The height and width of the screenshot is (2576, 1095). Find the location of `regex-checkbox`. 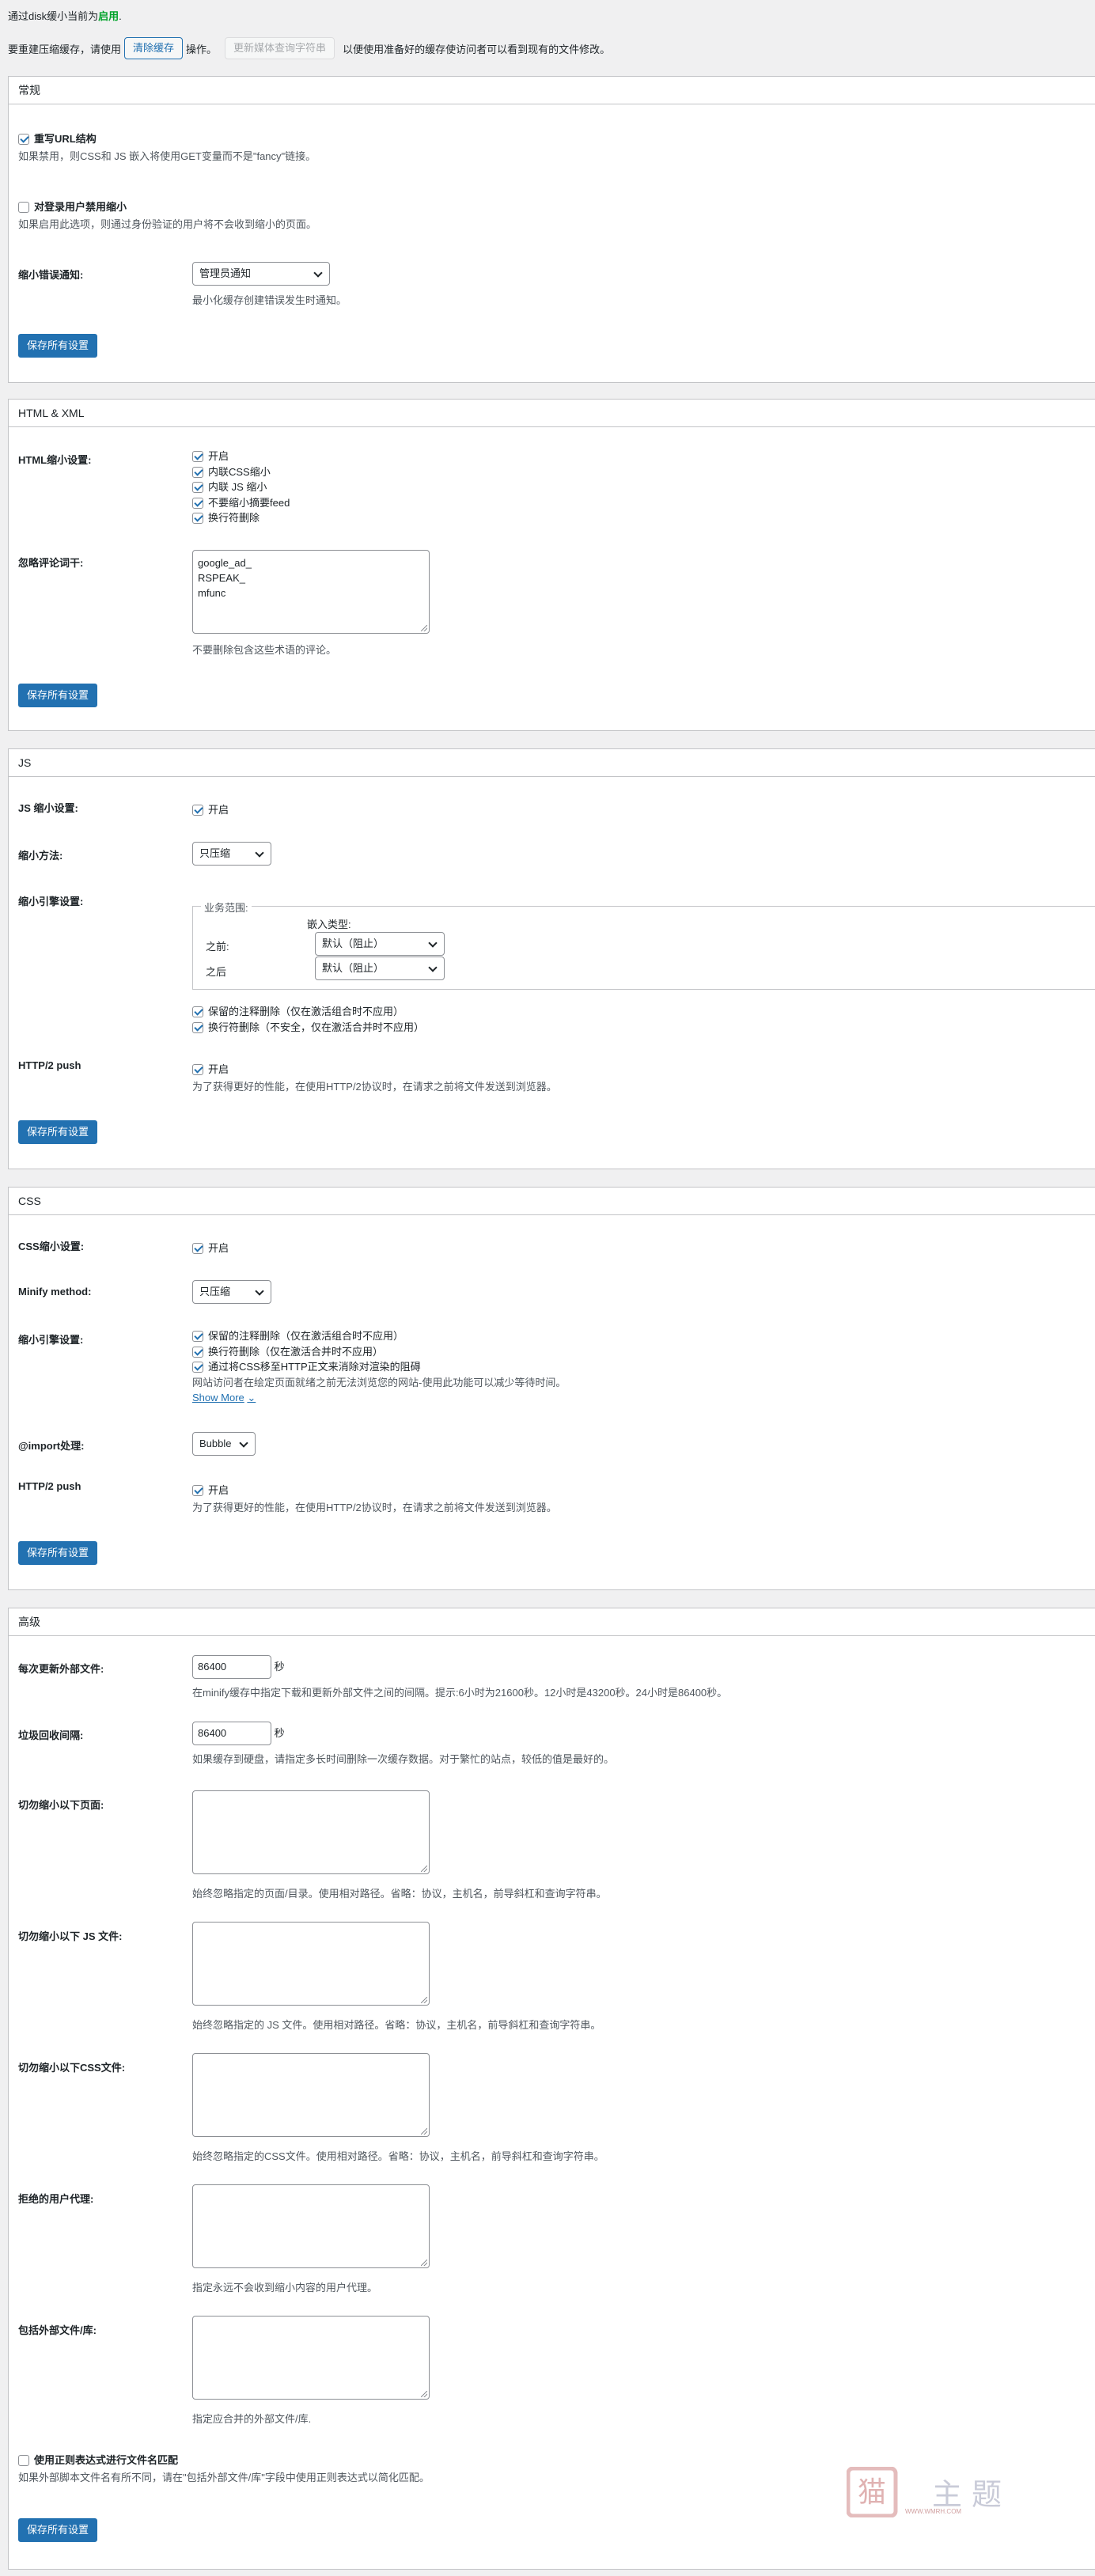

regex-checkbox is located at coordinates (23, 2460).